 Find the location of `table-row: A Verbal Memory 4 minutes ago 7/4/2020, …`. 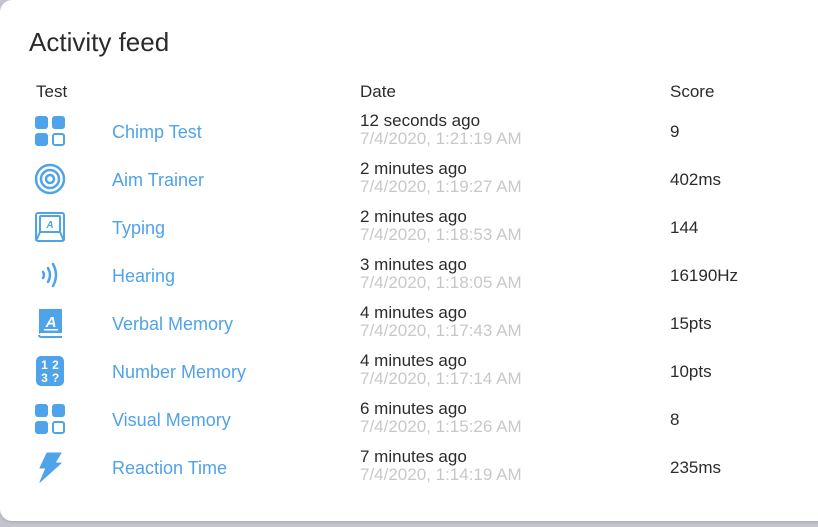

table-row: A Verbal Memory 4 minutes ago 7/4/2020, … is located at coordinates (409, 327).